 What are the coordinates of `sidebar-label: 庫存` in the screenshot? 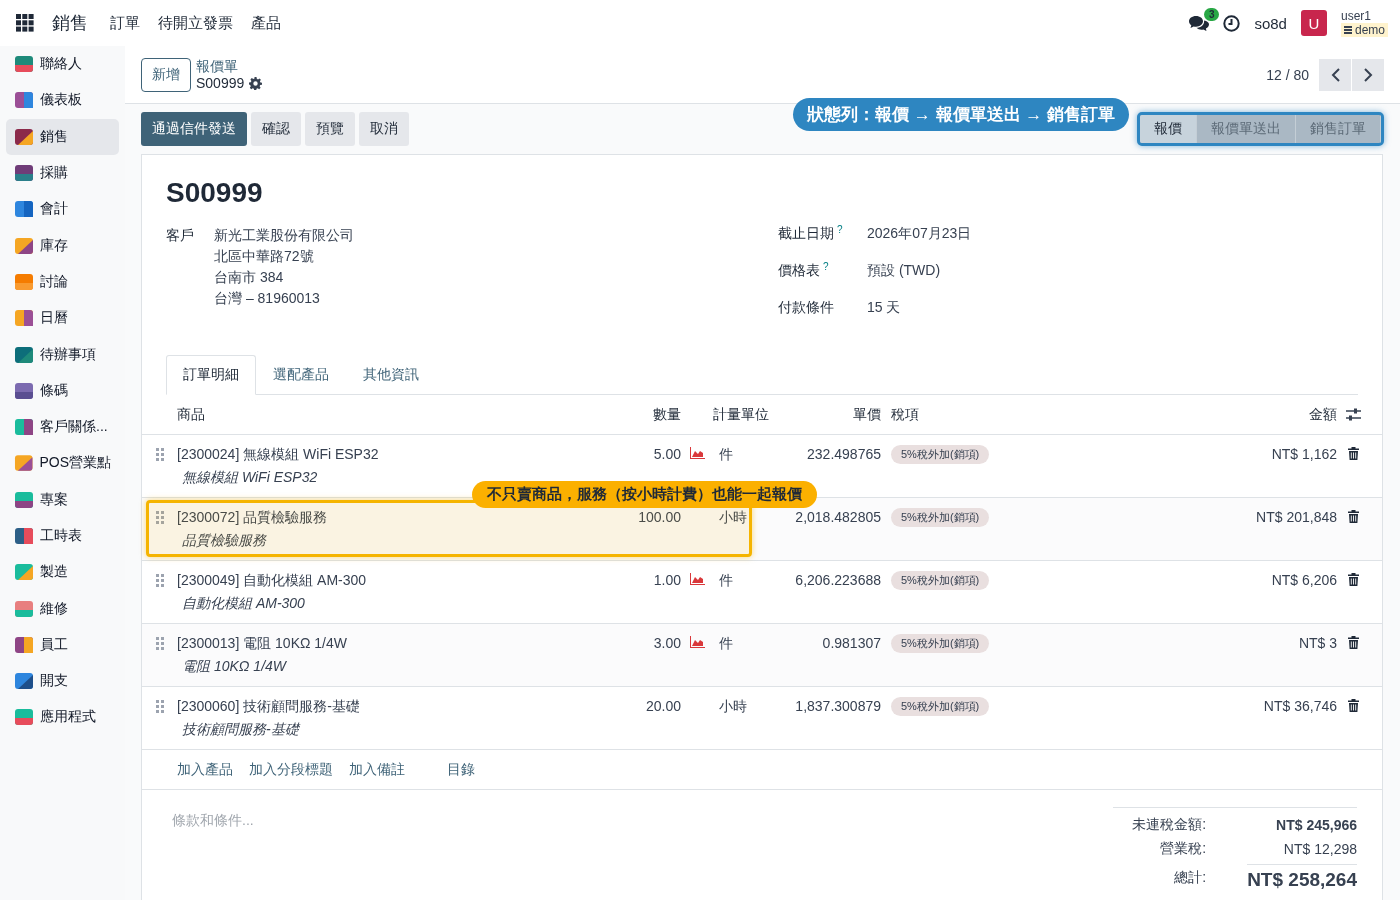 It's located at (54, 245).